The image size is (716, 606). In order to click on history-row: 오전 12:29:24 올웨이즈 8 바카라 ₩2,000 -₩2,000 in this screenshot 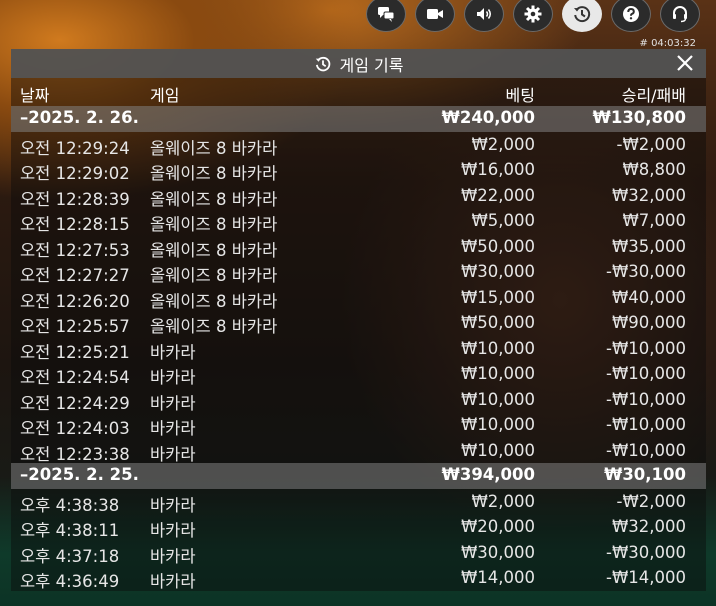, I will do `click(358, 145)`.